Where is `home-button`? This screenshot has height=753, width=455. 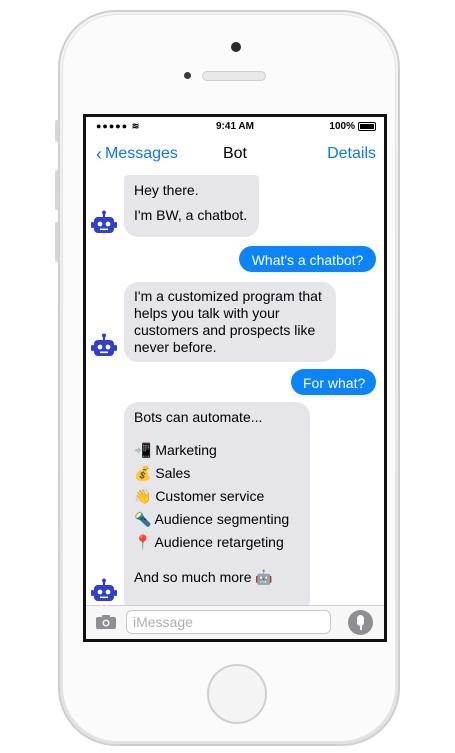
home-button is located at coordinates (237, 694).